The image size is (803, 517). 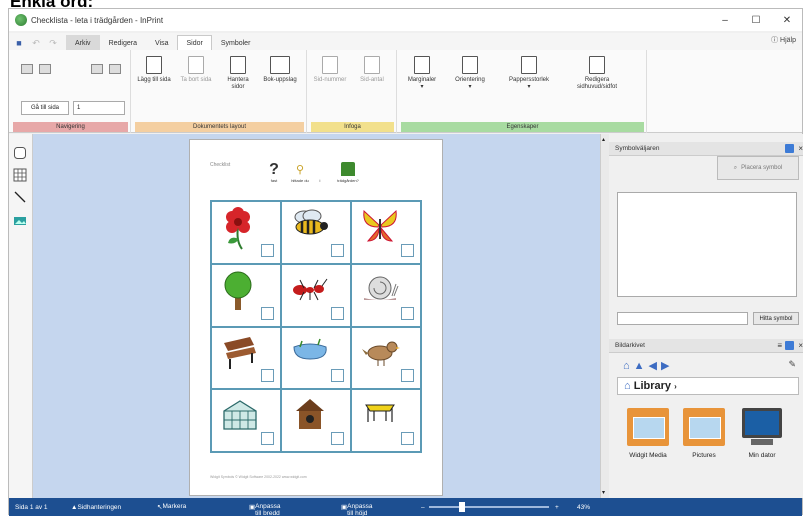 I want to click on close-button: ✕, so click(x=787, y=20).